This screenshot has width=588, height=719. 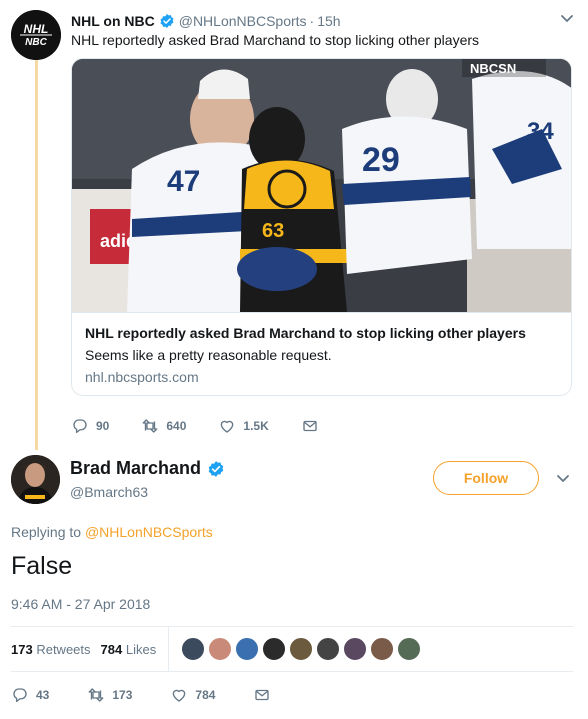 What do you see at coordinates (113, 21) in the screenshot?
I see `parent-author-name: NHL on NBC` at bounding box center [113, 21].